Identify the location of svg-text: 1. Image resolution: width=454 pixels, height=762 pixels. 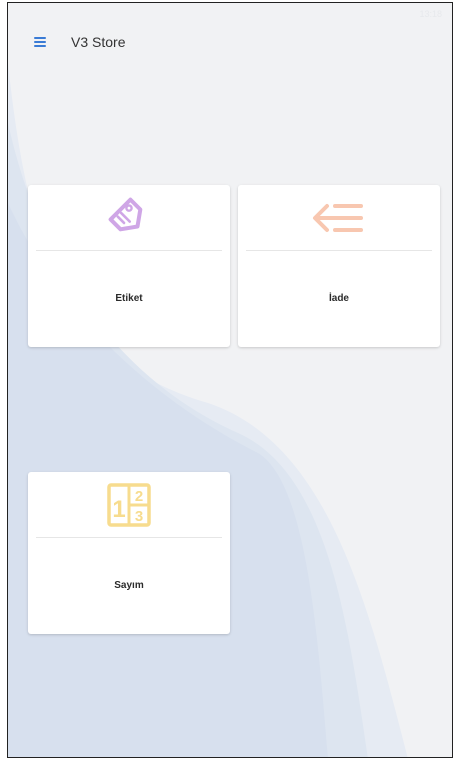
(118, 509).